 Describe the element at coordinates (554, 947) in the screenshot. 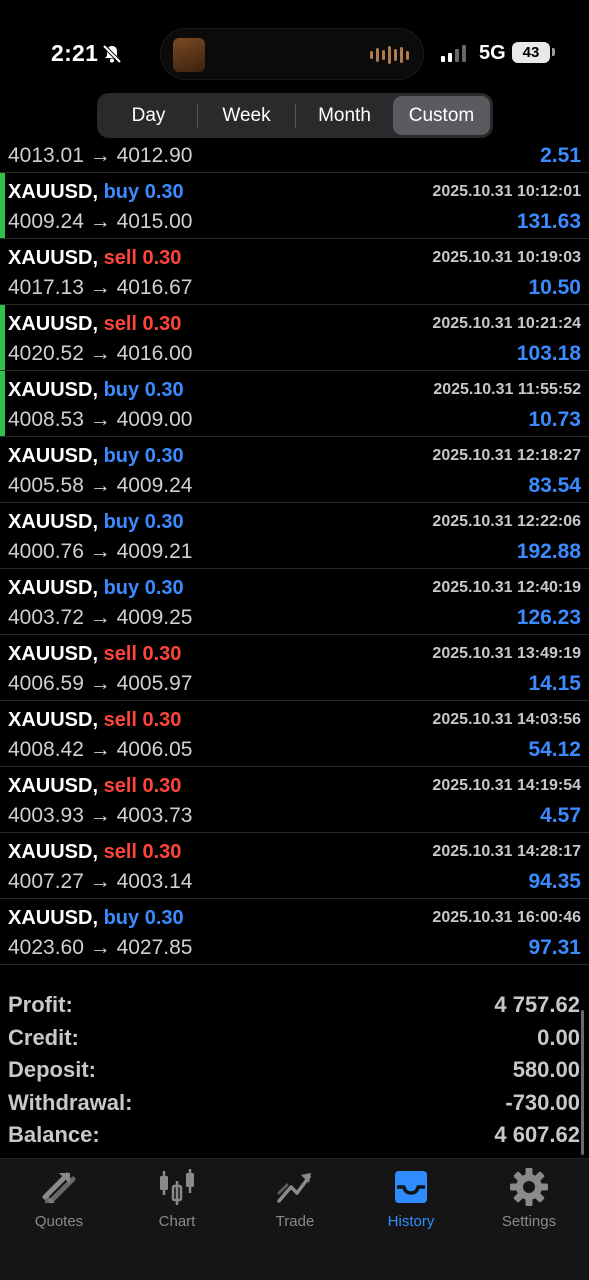

I see `deal-profit: 97.31` at that location.